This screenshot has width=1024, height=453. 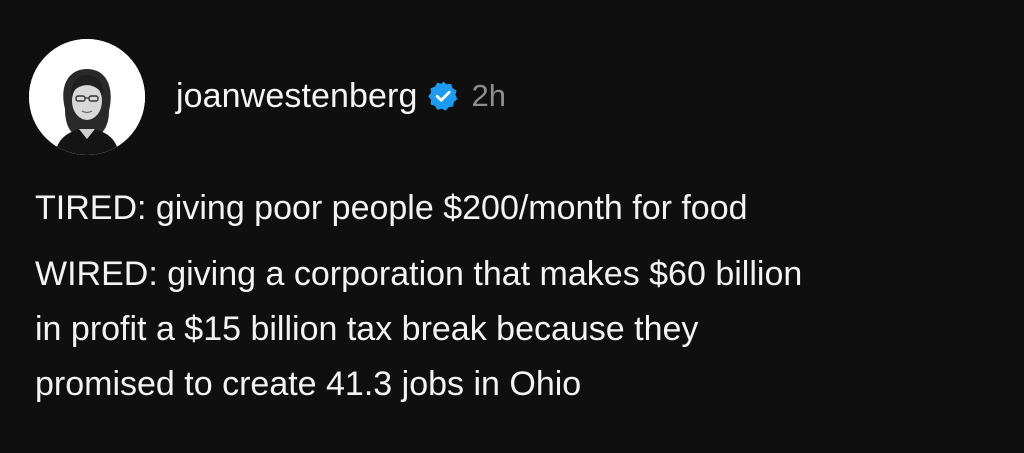 I want to click on author-avatar, so click(x=87, y=97).